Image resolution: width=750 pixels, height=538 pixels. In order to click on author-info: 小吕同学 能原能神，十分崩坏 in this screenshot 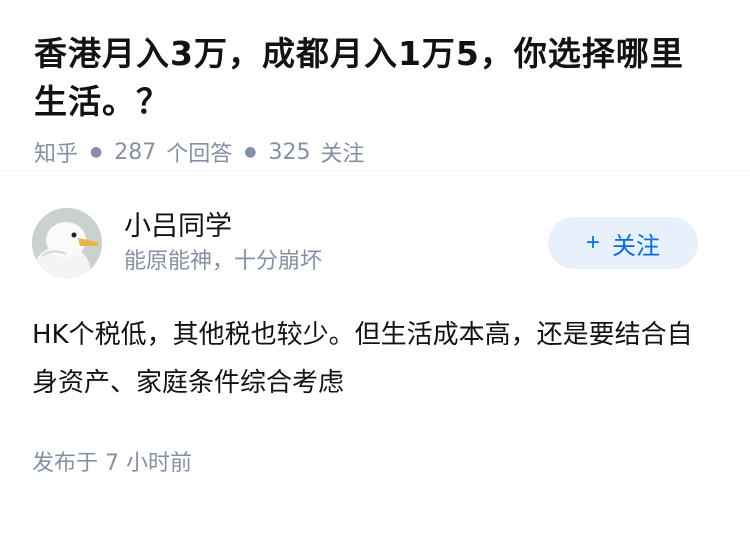, I will do `click(336, 243)`.